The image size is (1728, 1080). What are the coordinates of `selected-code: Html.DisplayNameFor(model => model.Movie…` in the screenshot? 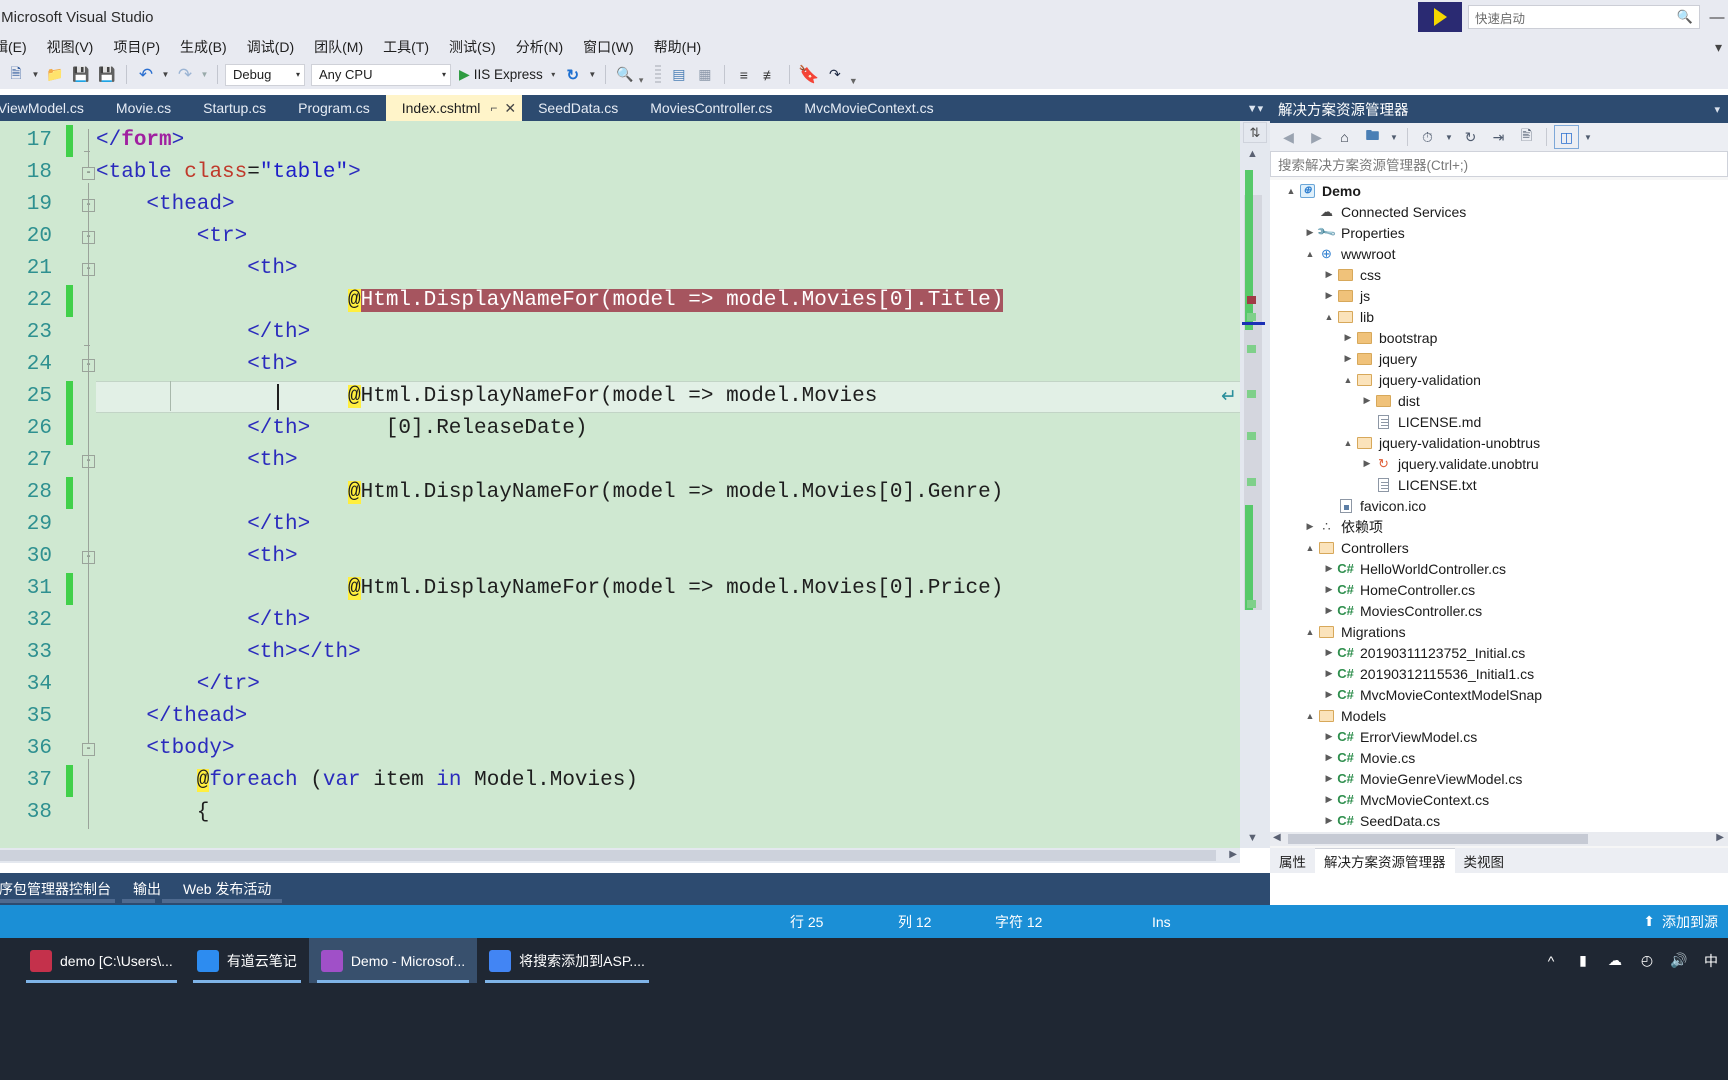 It's located at (682, 300).